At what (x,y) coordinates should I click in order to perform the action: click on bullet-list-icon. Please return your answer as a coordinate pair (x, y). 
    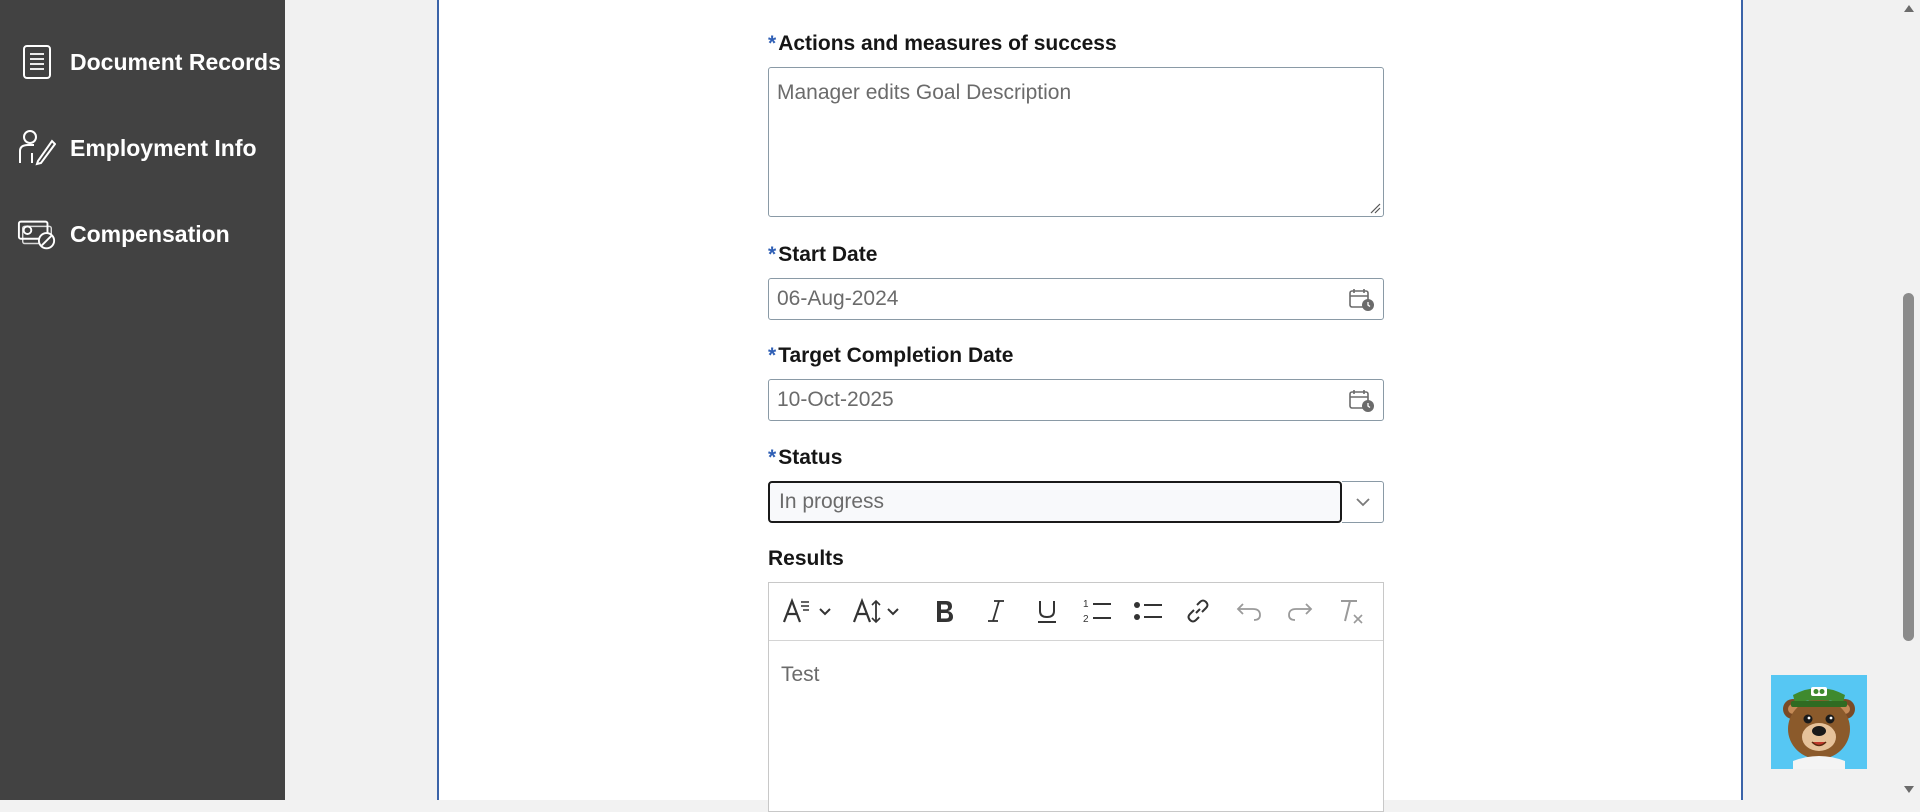
    Looking at the image, I should click on (1148, 611).